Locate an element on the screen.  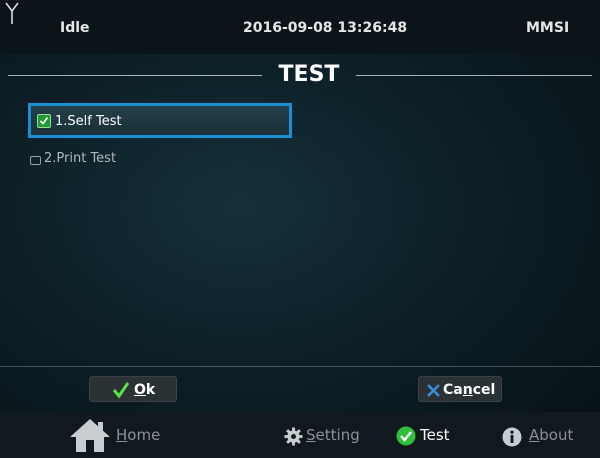
ok-button: Ok is located at coordinates (133, 389).